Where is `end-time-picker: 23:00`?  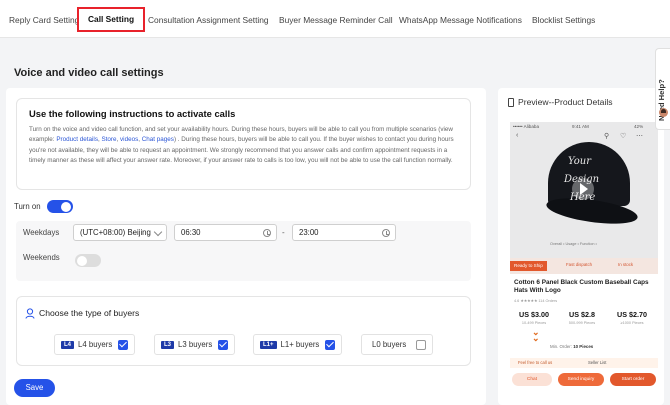
end-time-picker: 23:00 is located at coordinates (344, 232).